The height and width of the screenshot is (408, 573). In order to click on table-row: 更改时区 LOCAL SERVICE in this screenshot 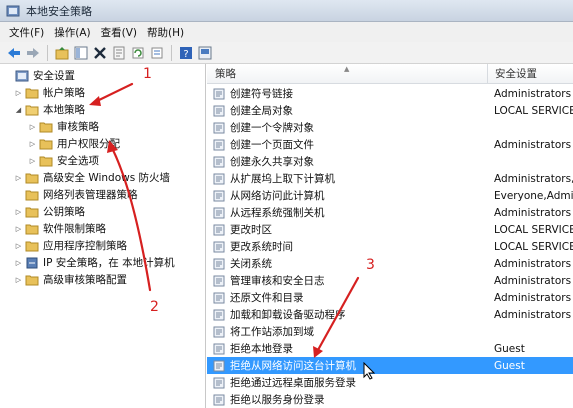, I will do `click(390, 229)`.